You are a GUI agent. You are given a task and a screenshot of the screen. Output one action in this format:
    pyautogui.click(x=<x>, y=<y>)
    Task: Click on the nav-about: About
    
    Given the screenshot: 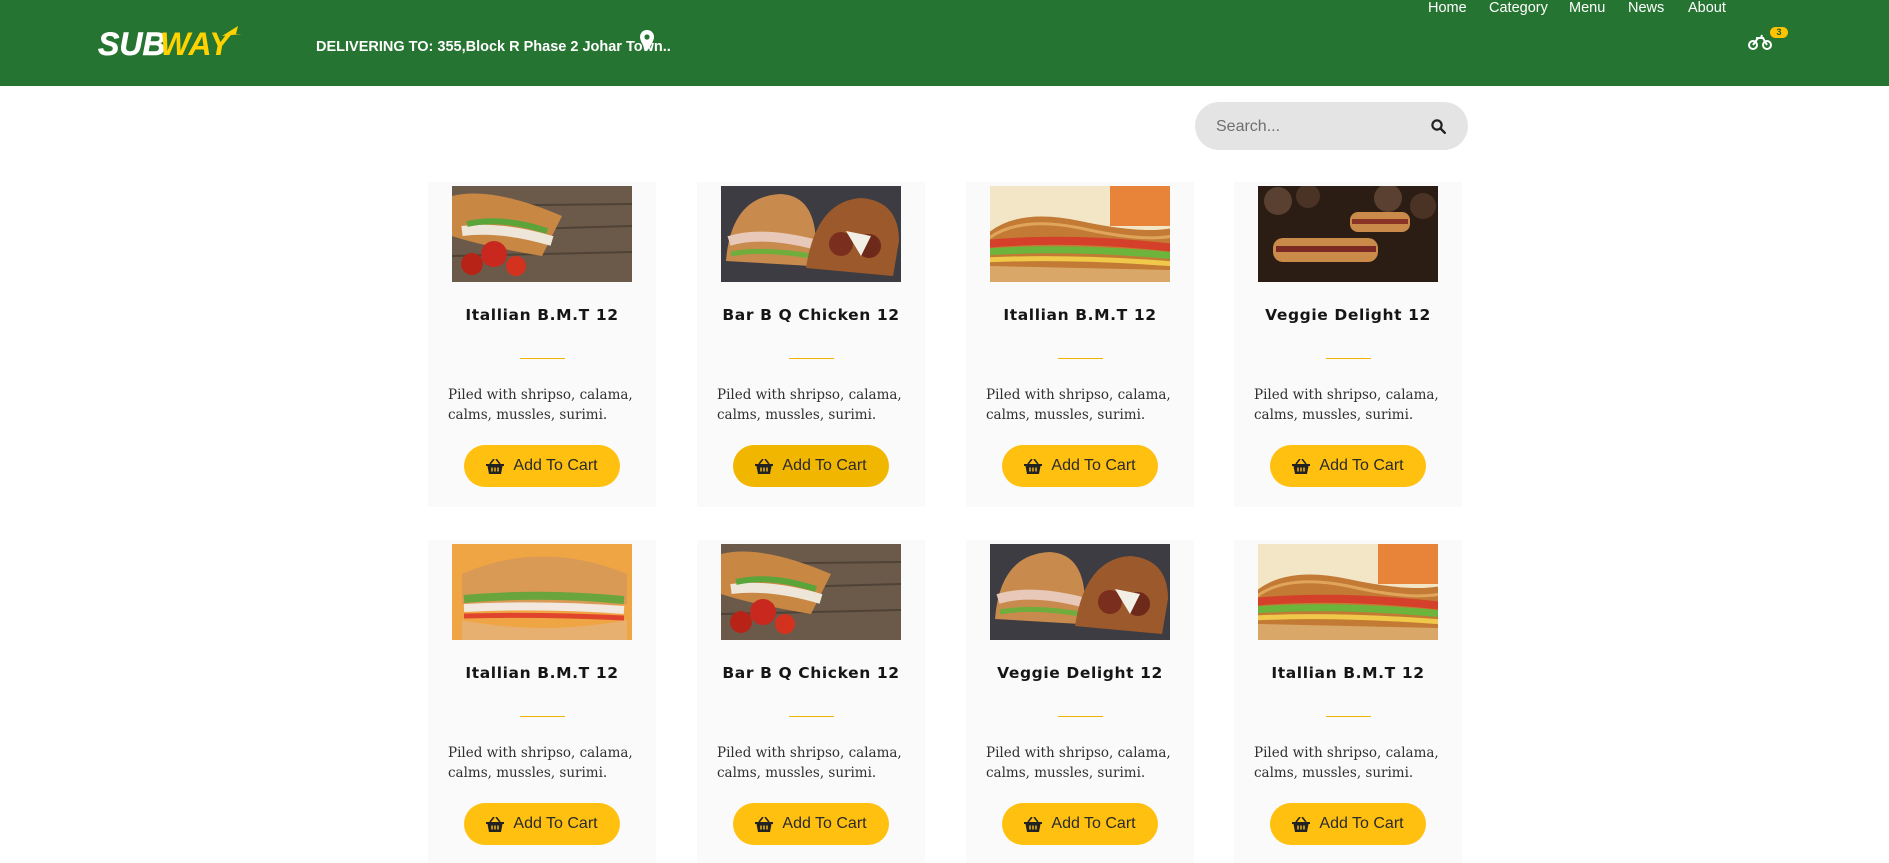 What is the action you would take?
    pyautogui.click(x=1707, y=8)
    